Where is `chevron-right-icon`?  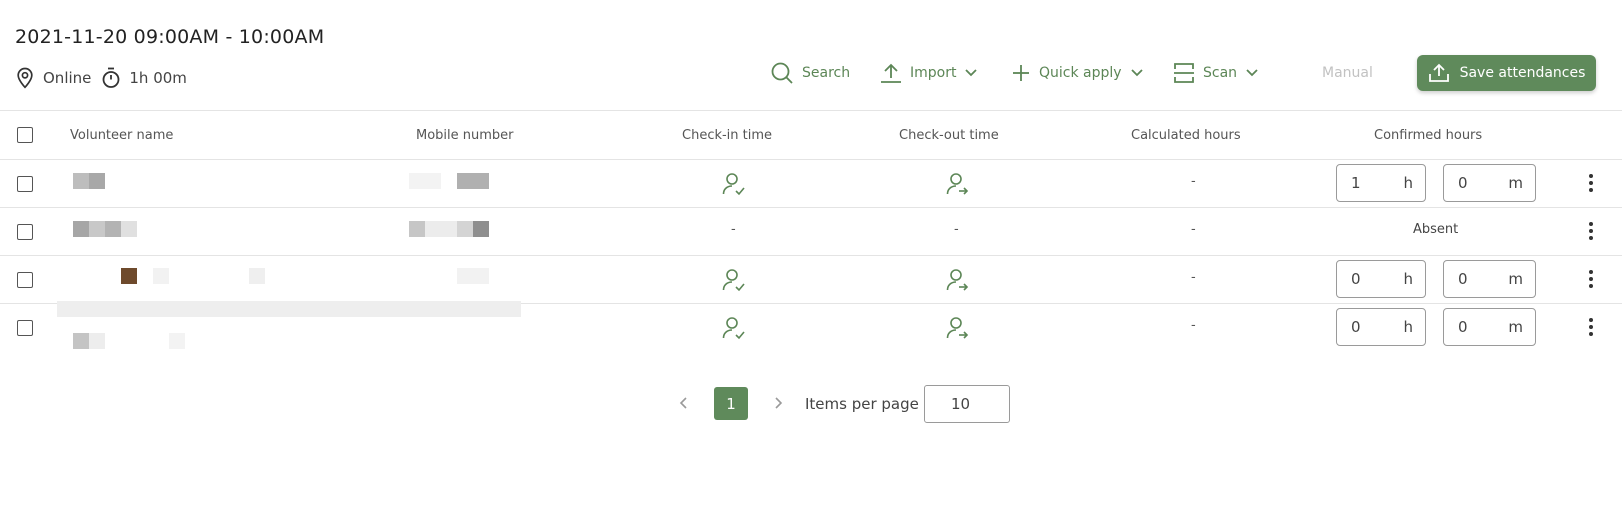 chevron-right-icon is located at coordinates (779, 403).